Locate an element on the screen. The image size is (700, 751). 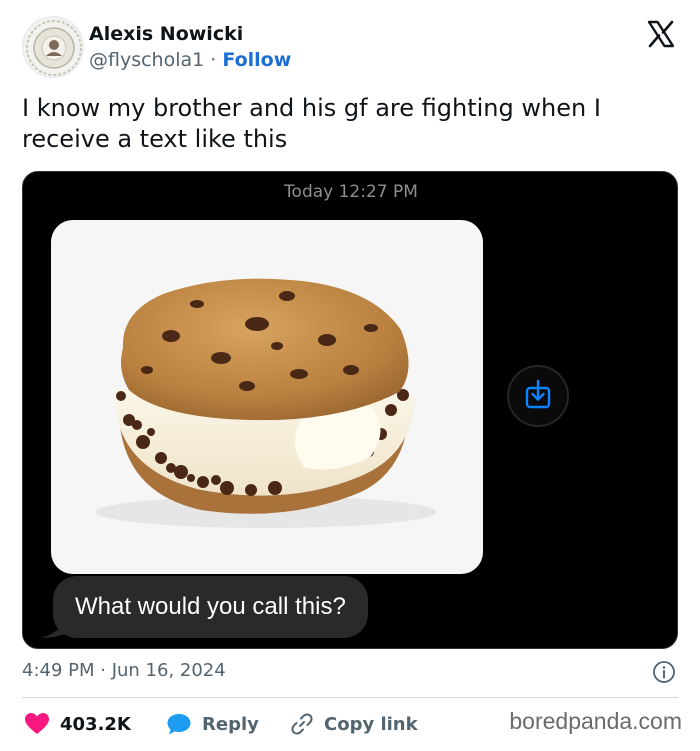
author-handle-row: @flyschola1 · Follow is located at coordinates (190, 60).